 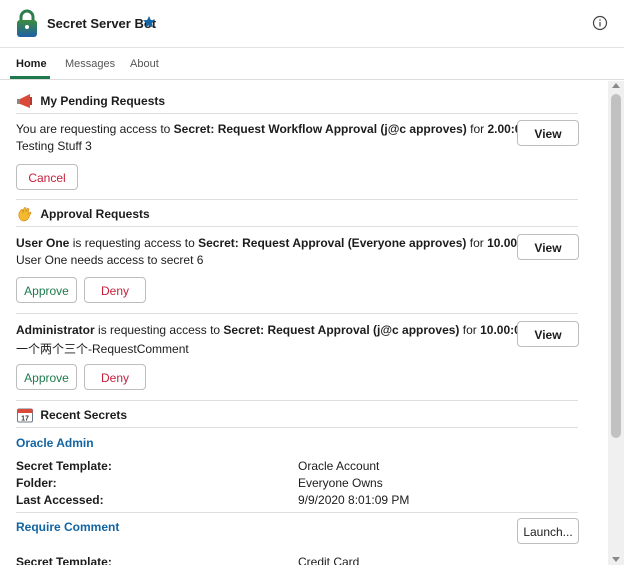 What do you see at coordinates (25, 419) in the screenshot?
I see `calendar-day: 17` at bounding box center [25, 419].